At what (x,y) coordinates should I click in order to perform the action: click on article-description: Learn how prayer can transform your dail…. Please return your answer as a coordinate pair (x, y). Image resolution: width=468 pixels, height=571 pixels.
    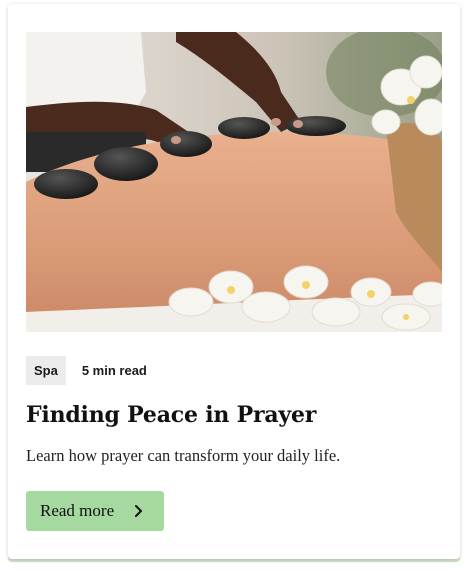
    Looking at the image, I should click on (183, 455).